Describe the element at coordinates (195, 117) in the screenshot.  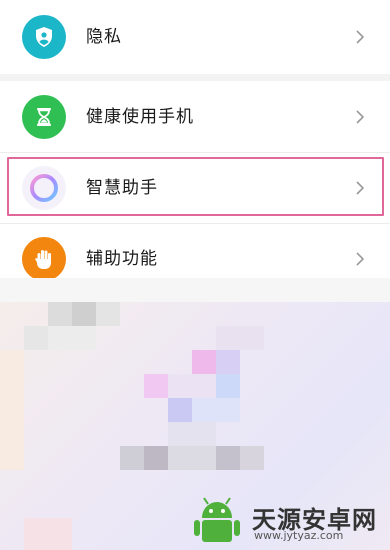
I see `settings-item-digital-wellbeing: 健康使用手机` at that location.